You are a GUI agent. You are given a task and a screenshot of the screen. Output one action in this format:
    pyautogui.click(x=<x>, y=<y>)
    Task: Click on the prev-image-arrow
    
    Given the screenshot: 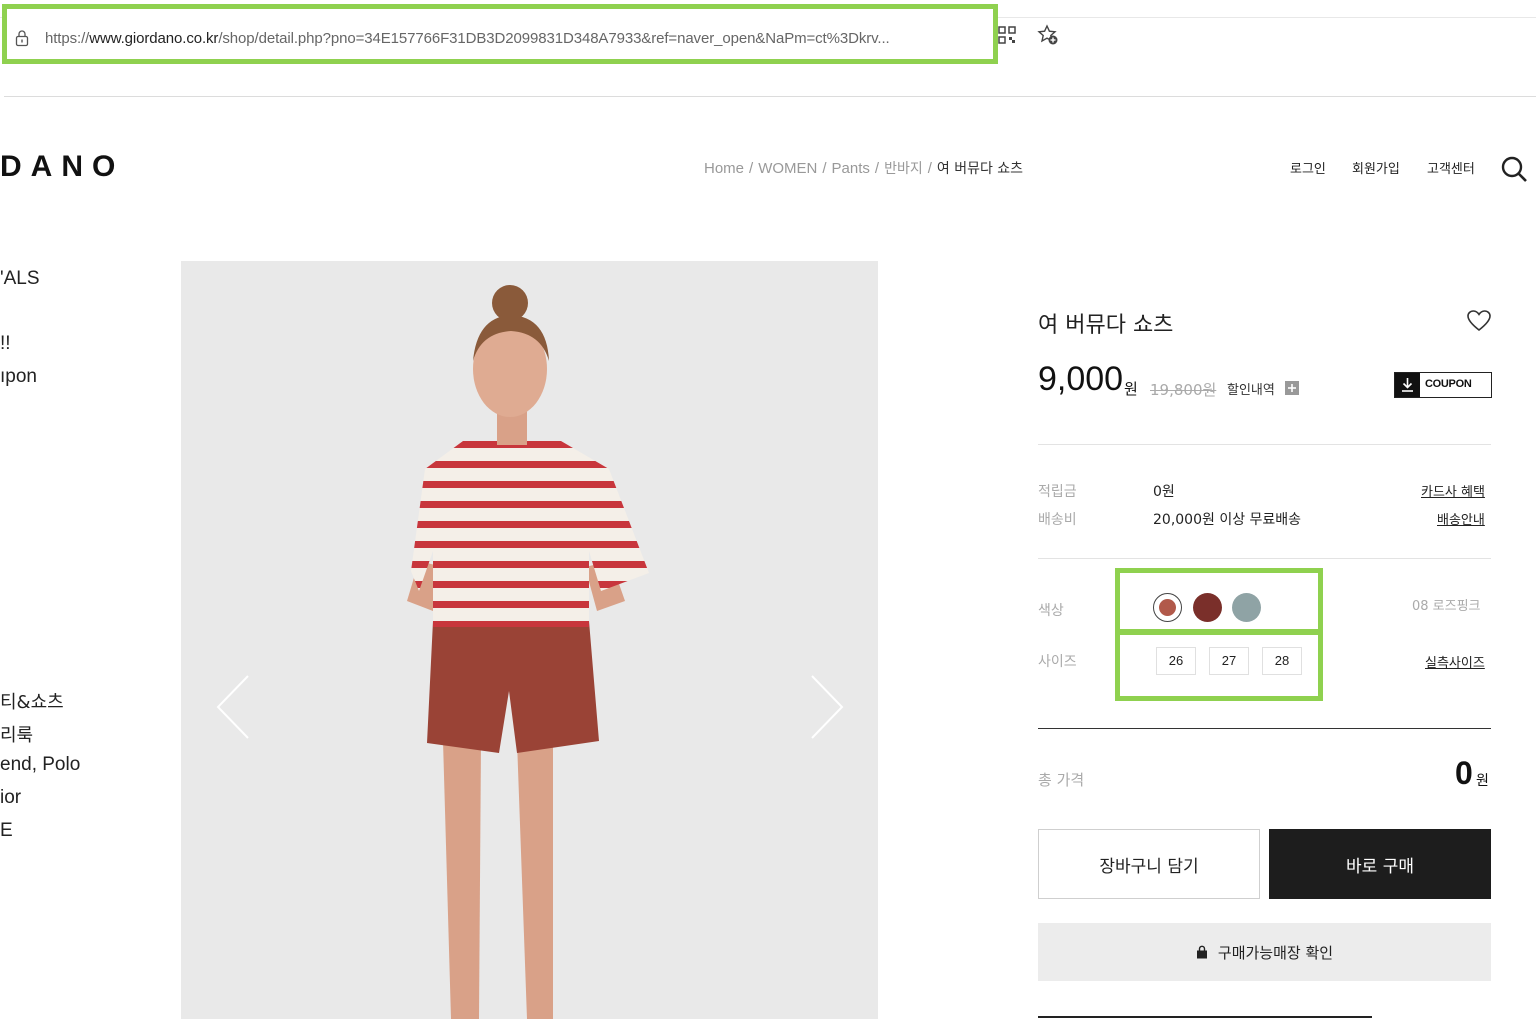 What is the action you would take?
    pyautogui.click(x=234, y=707)
    